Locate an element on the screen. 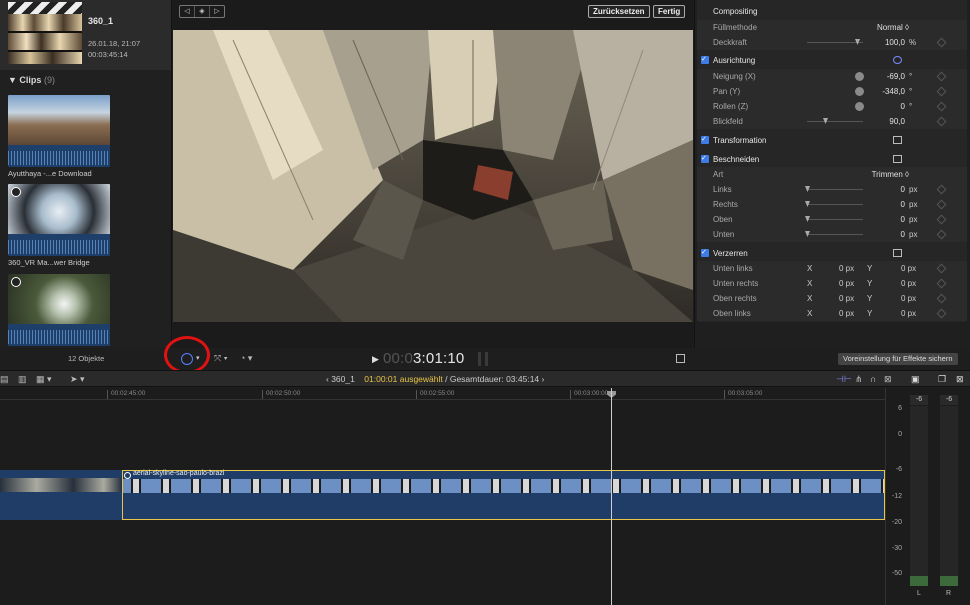 The image size is (970, 605). crop-left-value: 0 is located at coordinates (903, 189).